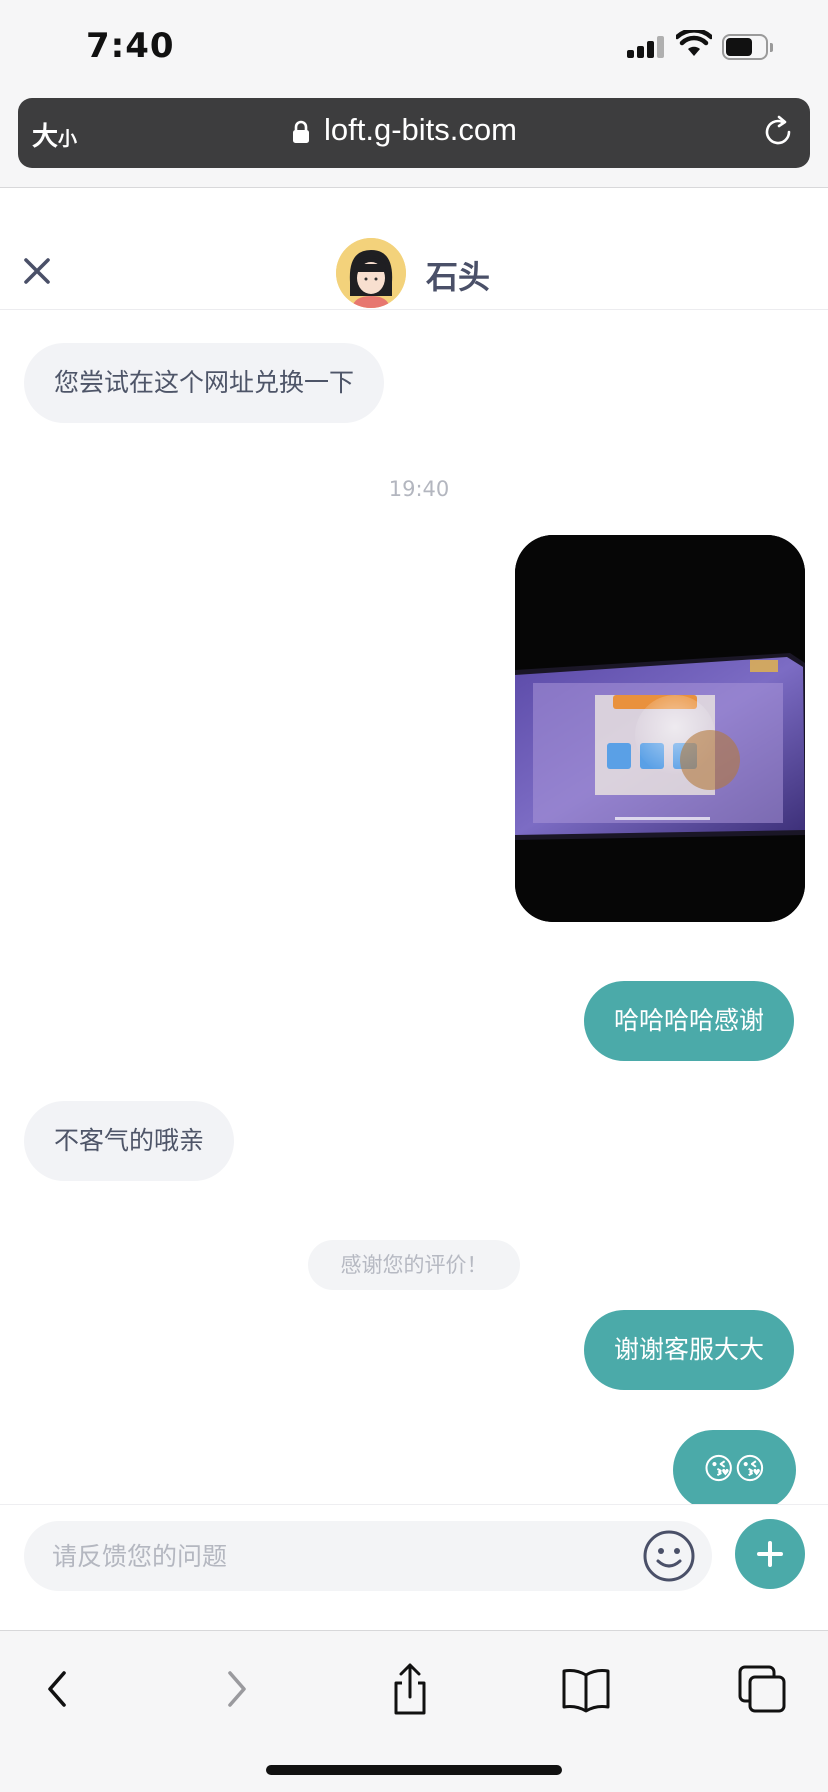 The width and height of the screenshot is (828, 1792). Describe the element at coordinates (694, 43) in the screenshot. I see `wifi-icon` at that location.